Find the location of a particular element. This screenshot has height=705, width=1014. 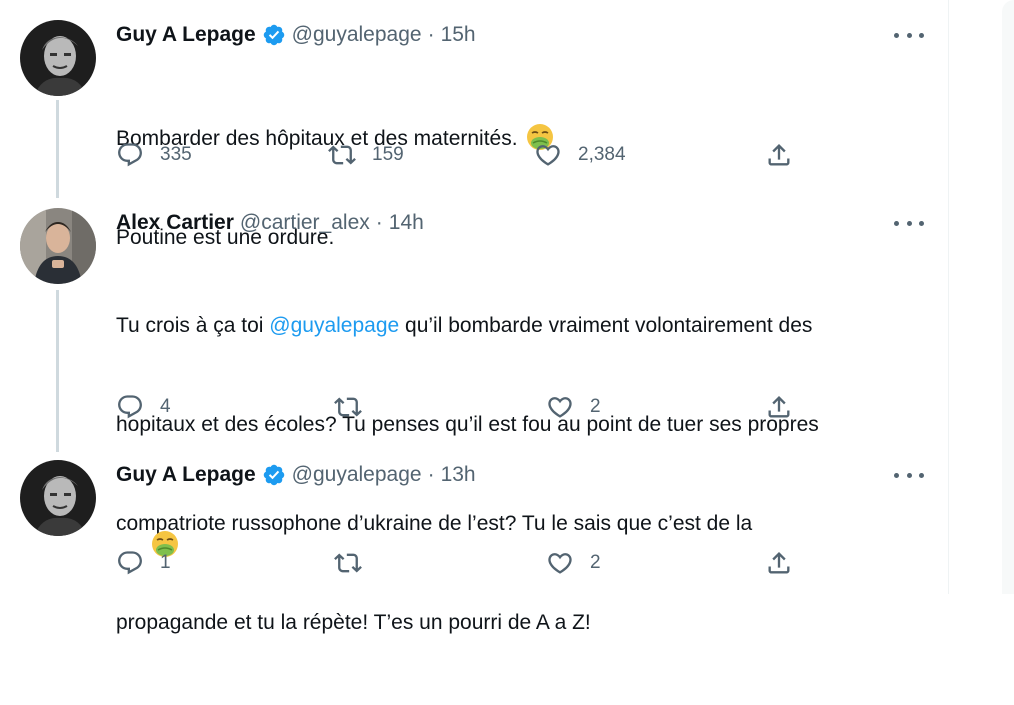

tweet-header: Guy A Lepage @guyalepage · 13h is located at coordinates (296, 475).